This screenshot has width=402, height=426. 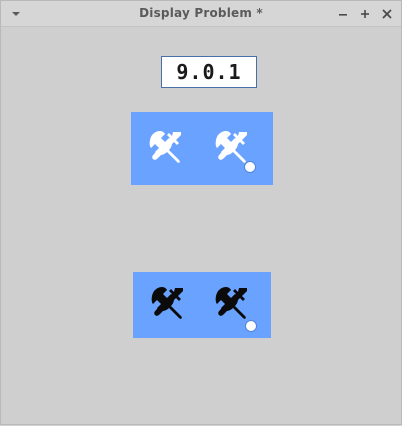 What do you see at coordinates (202, 148) in the screenshot?
I see `top-toolbar` at bounding box center [202, 148].